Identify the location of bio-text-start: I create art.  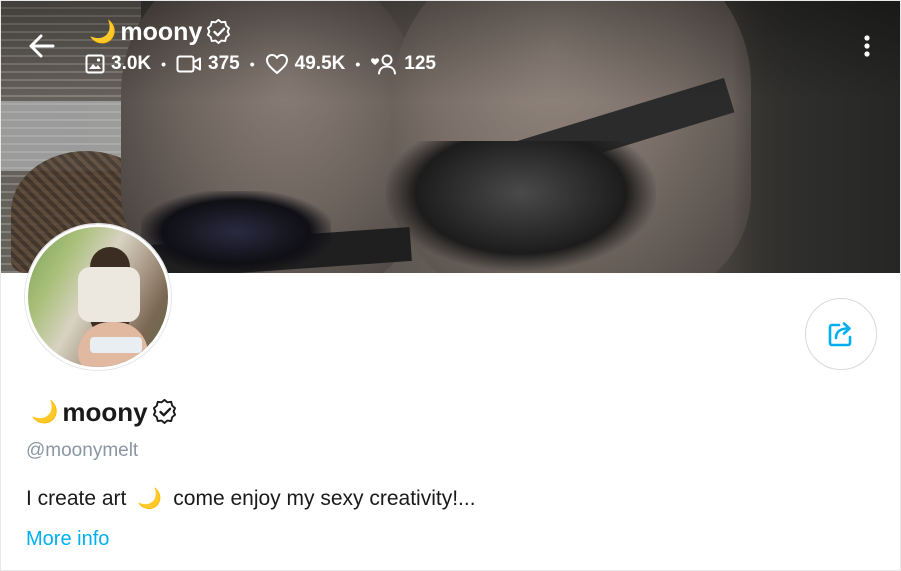
(76, 498).